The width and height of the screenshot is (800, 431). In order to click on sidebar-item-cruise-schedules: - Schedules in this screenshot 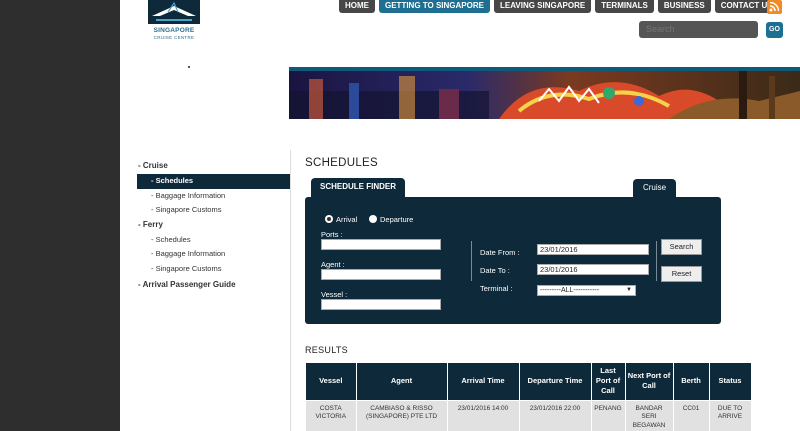, I will do `click(214, 181)`.